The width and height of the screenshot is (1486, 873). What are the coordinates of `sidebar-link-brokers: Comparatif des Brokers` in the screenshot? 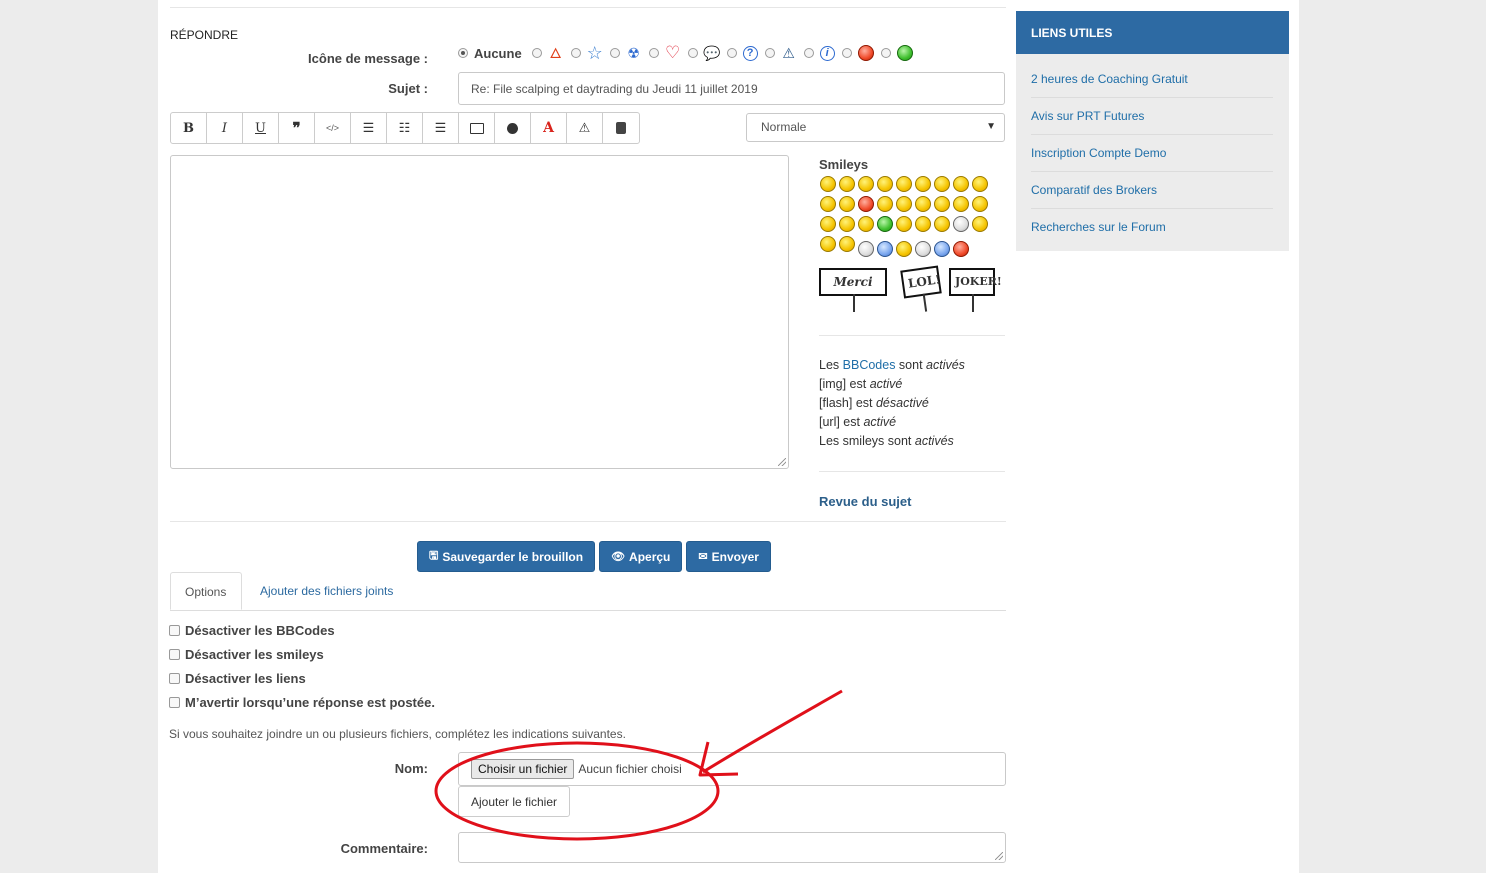 It's located at (1152, 196).